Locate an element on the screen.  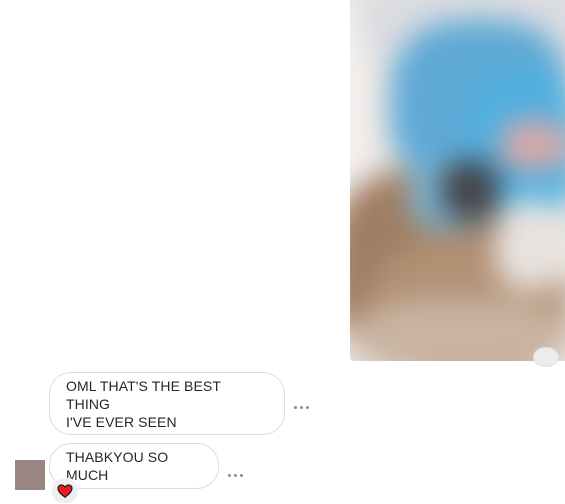
message-bubble: OML THAT'S THE BEST THING I'VE EVER SEEN is located at coordinates (167, 403).